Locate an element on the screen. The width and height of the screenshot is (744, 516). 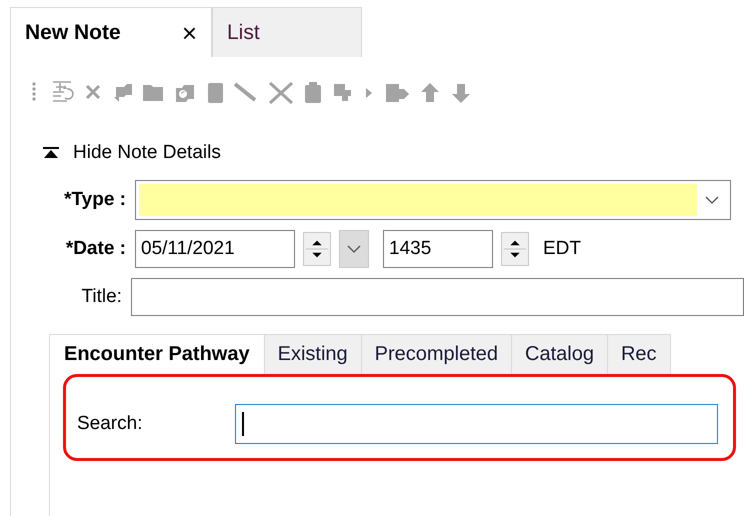
date-field: 05/11/2021 is located at coordinates (215, 249).